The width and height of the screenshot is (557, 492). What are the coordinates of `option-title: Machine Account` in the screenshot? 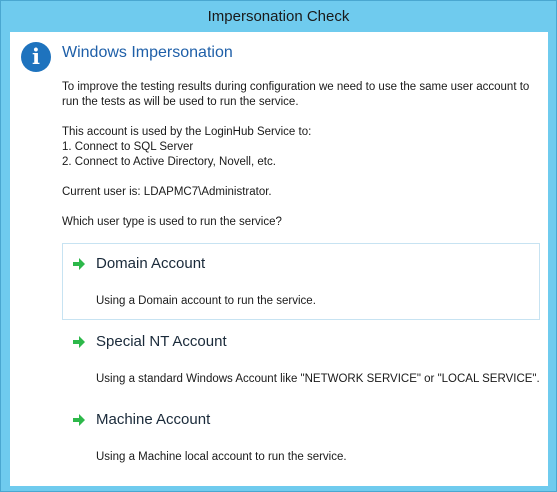 It's located at (153, 419).